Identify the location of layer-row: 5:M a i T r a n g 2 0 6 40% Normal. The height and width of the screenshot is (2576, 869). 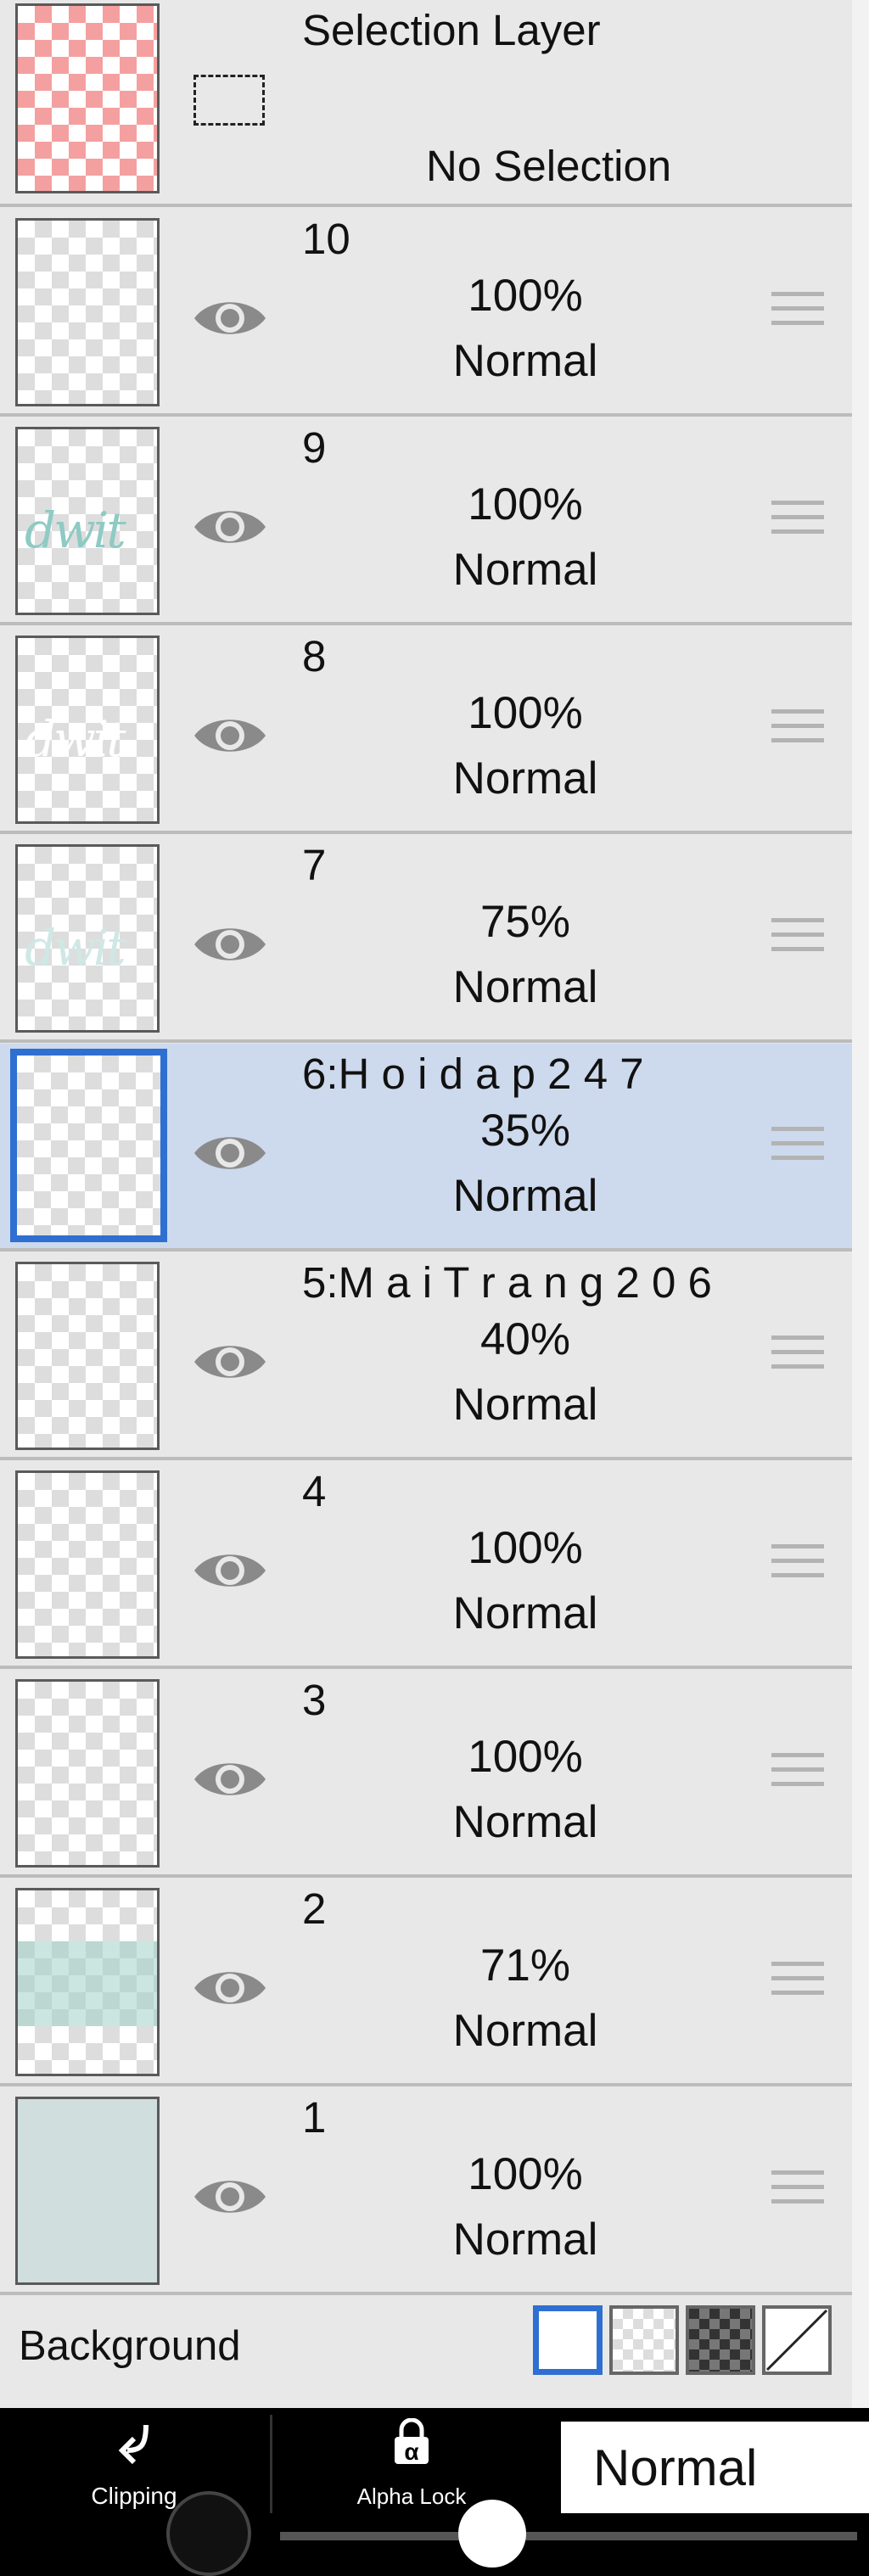
(426, 1354).